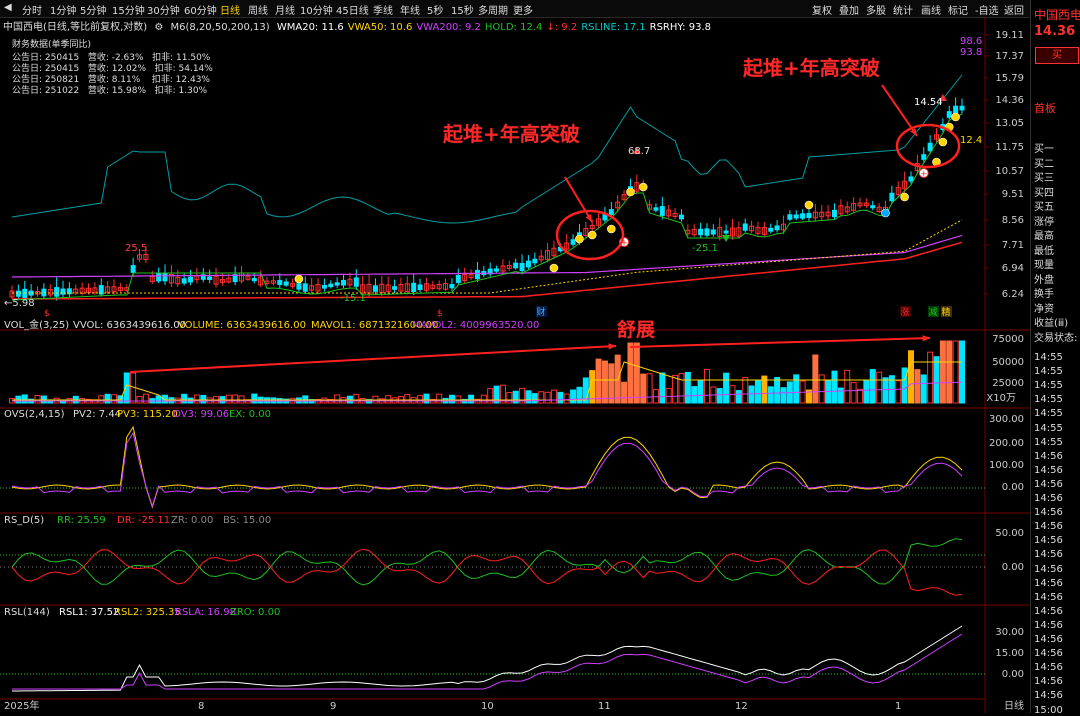 The height and width of the screenshot is (716, 1080). Describe the element at coordinates (639, 151) in the screenshot. I see `peak-label-2: 68.7` at that location.